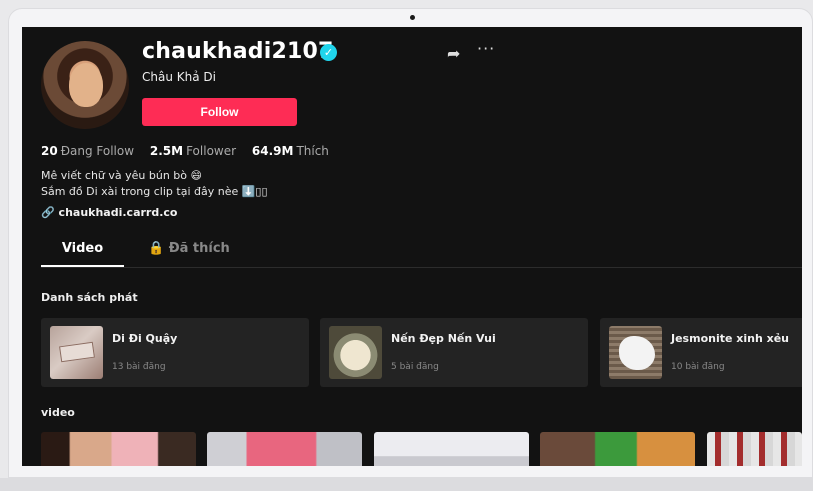 The height and width of the screenshot is (491, 813). Describe the element at coordinates (121, 175) in the screenshot. I see `bio-line: Mê viết chữ và yêu bún bò 😄` at that location.